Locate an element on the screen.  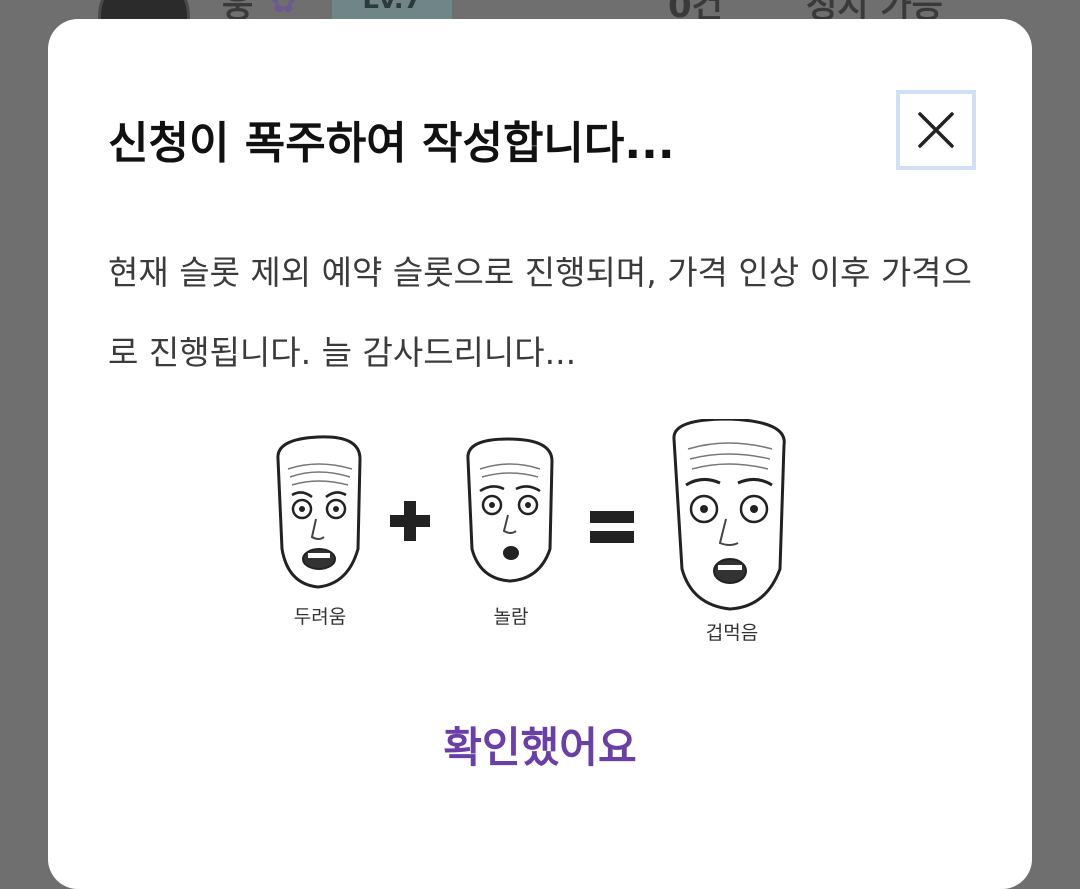
level-badge: Lv.7 is located at coordinates (392, 10).